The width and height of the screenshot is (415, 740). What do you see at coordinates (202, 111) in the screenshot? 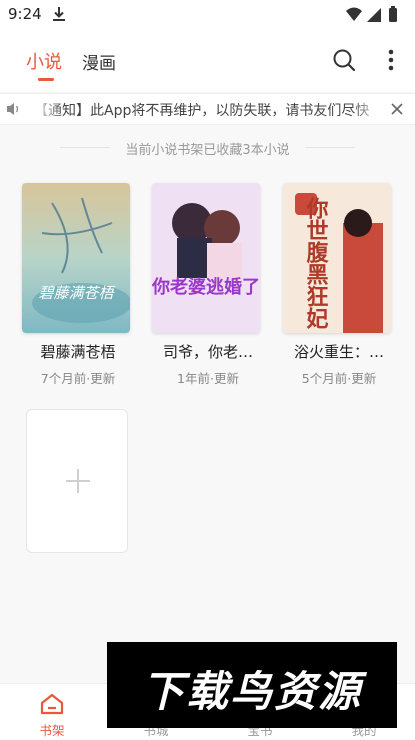
I see `notice-text: 【通知】此App将不再维护，以防失联，请书友们尽快` at bounding box center [202, 111].